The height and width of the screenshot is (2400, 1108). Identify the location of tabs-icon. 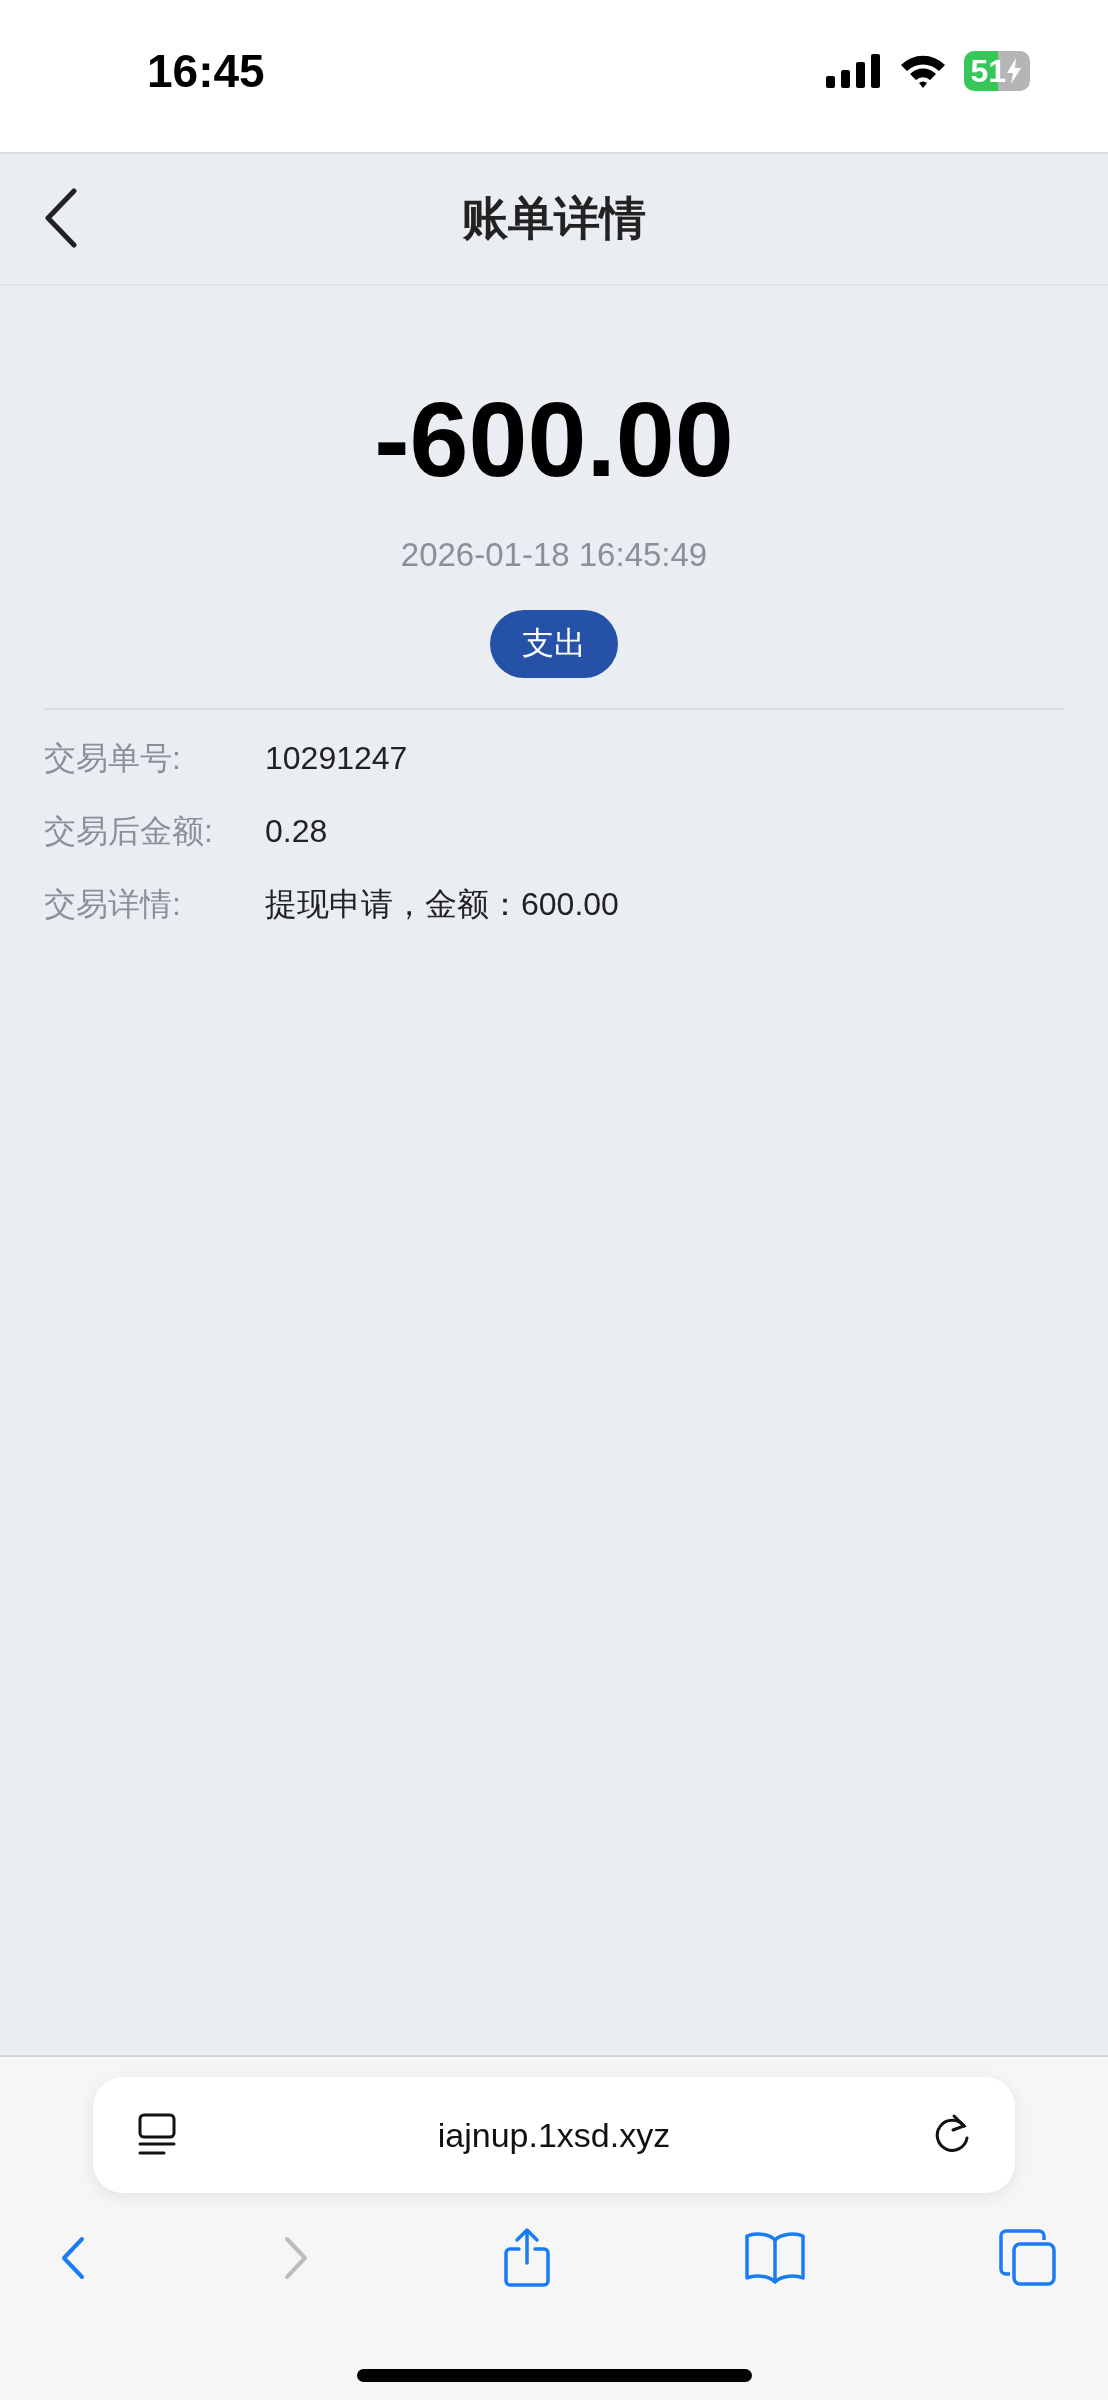
(1028, 2258).